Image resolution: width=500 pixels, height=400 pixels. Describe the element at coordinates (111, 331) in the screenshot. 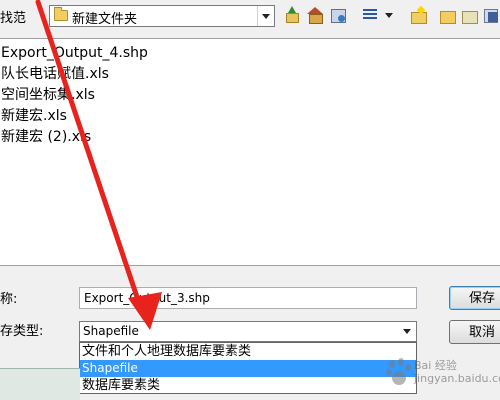

I see `save-as-type-value: Shapefile` at that location.